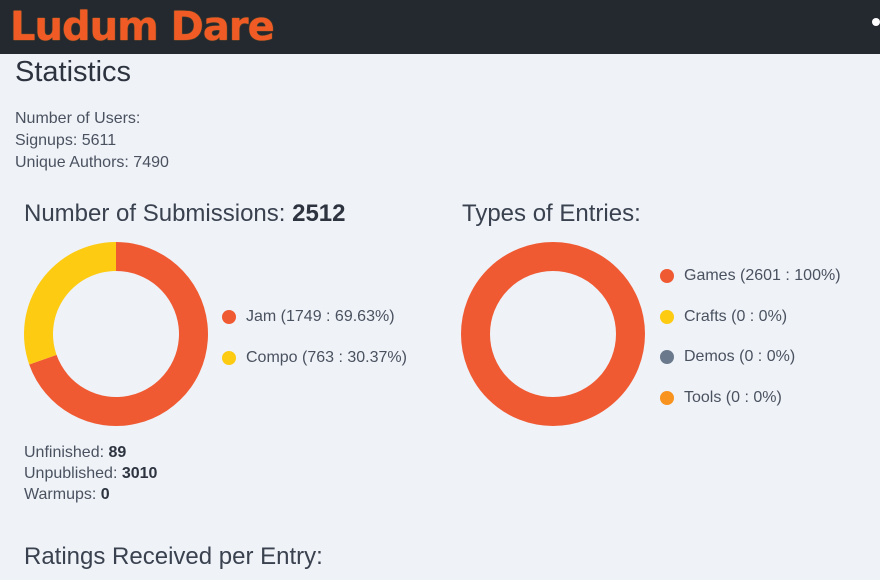 The height and width of the screenshot is (580, 880). Describe the element at coordinates (73, 473) in the screenshot. I see `unpublished-label: Unpublished:` at that location.